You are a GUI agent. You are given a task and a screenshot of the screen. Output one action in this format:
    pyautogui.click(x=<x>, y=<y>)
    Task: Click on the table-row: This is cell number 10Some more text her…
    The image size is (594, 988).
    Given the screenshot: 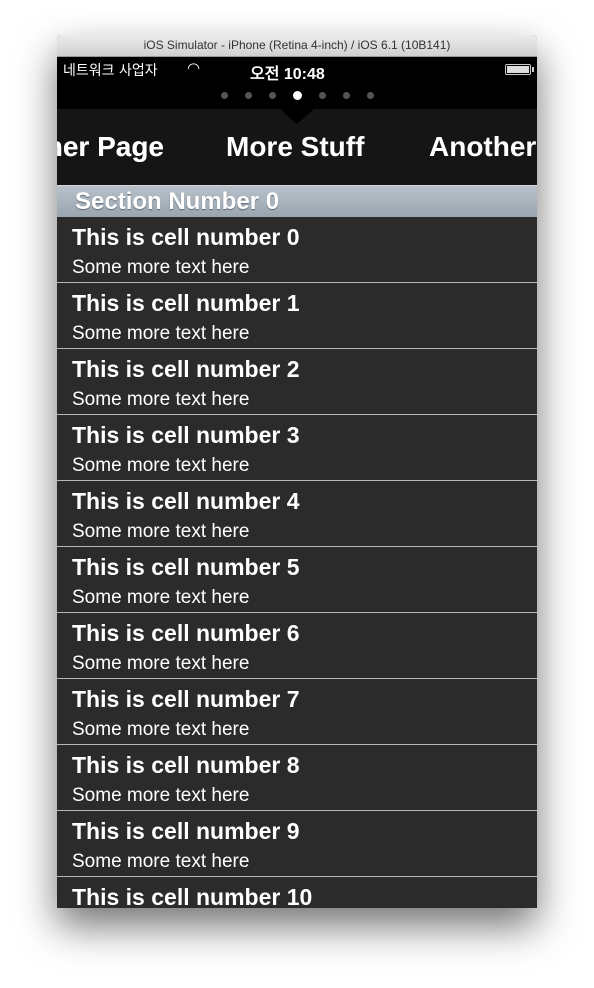 What is the action you would take?
    pyautogui.click(x=297, y=892)
    